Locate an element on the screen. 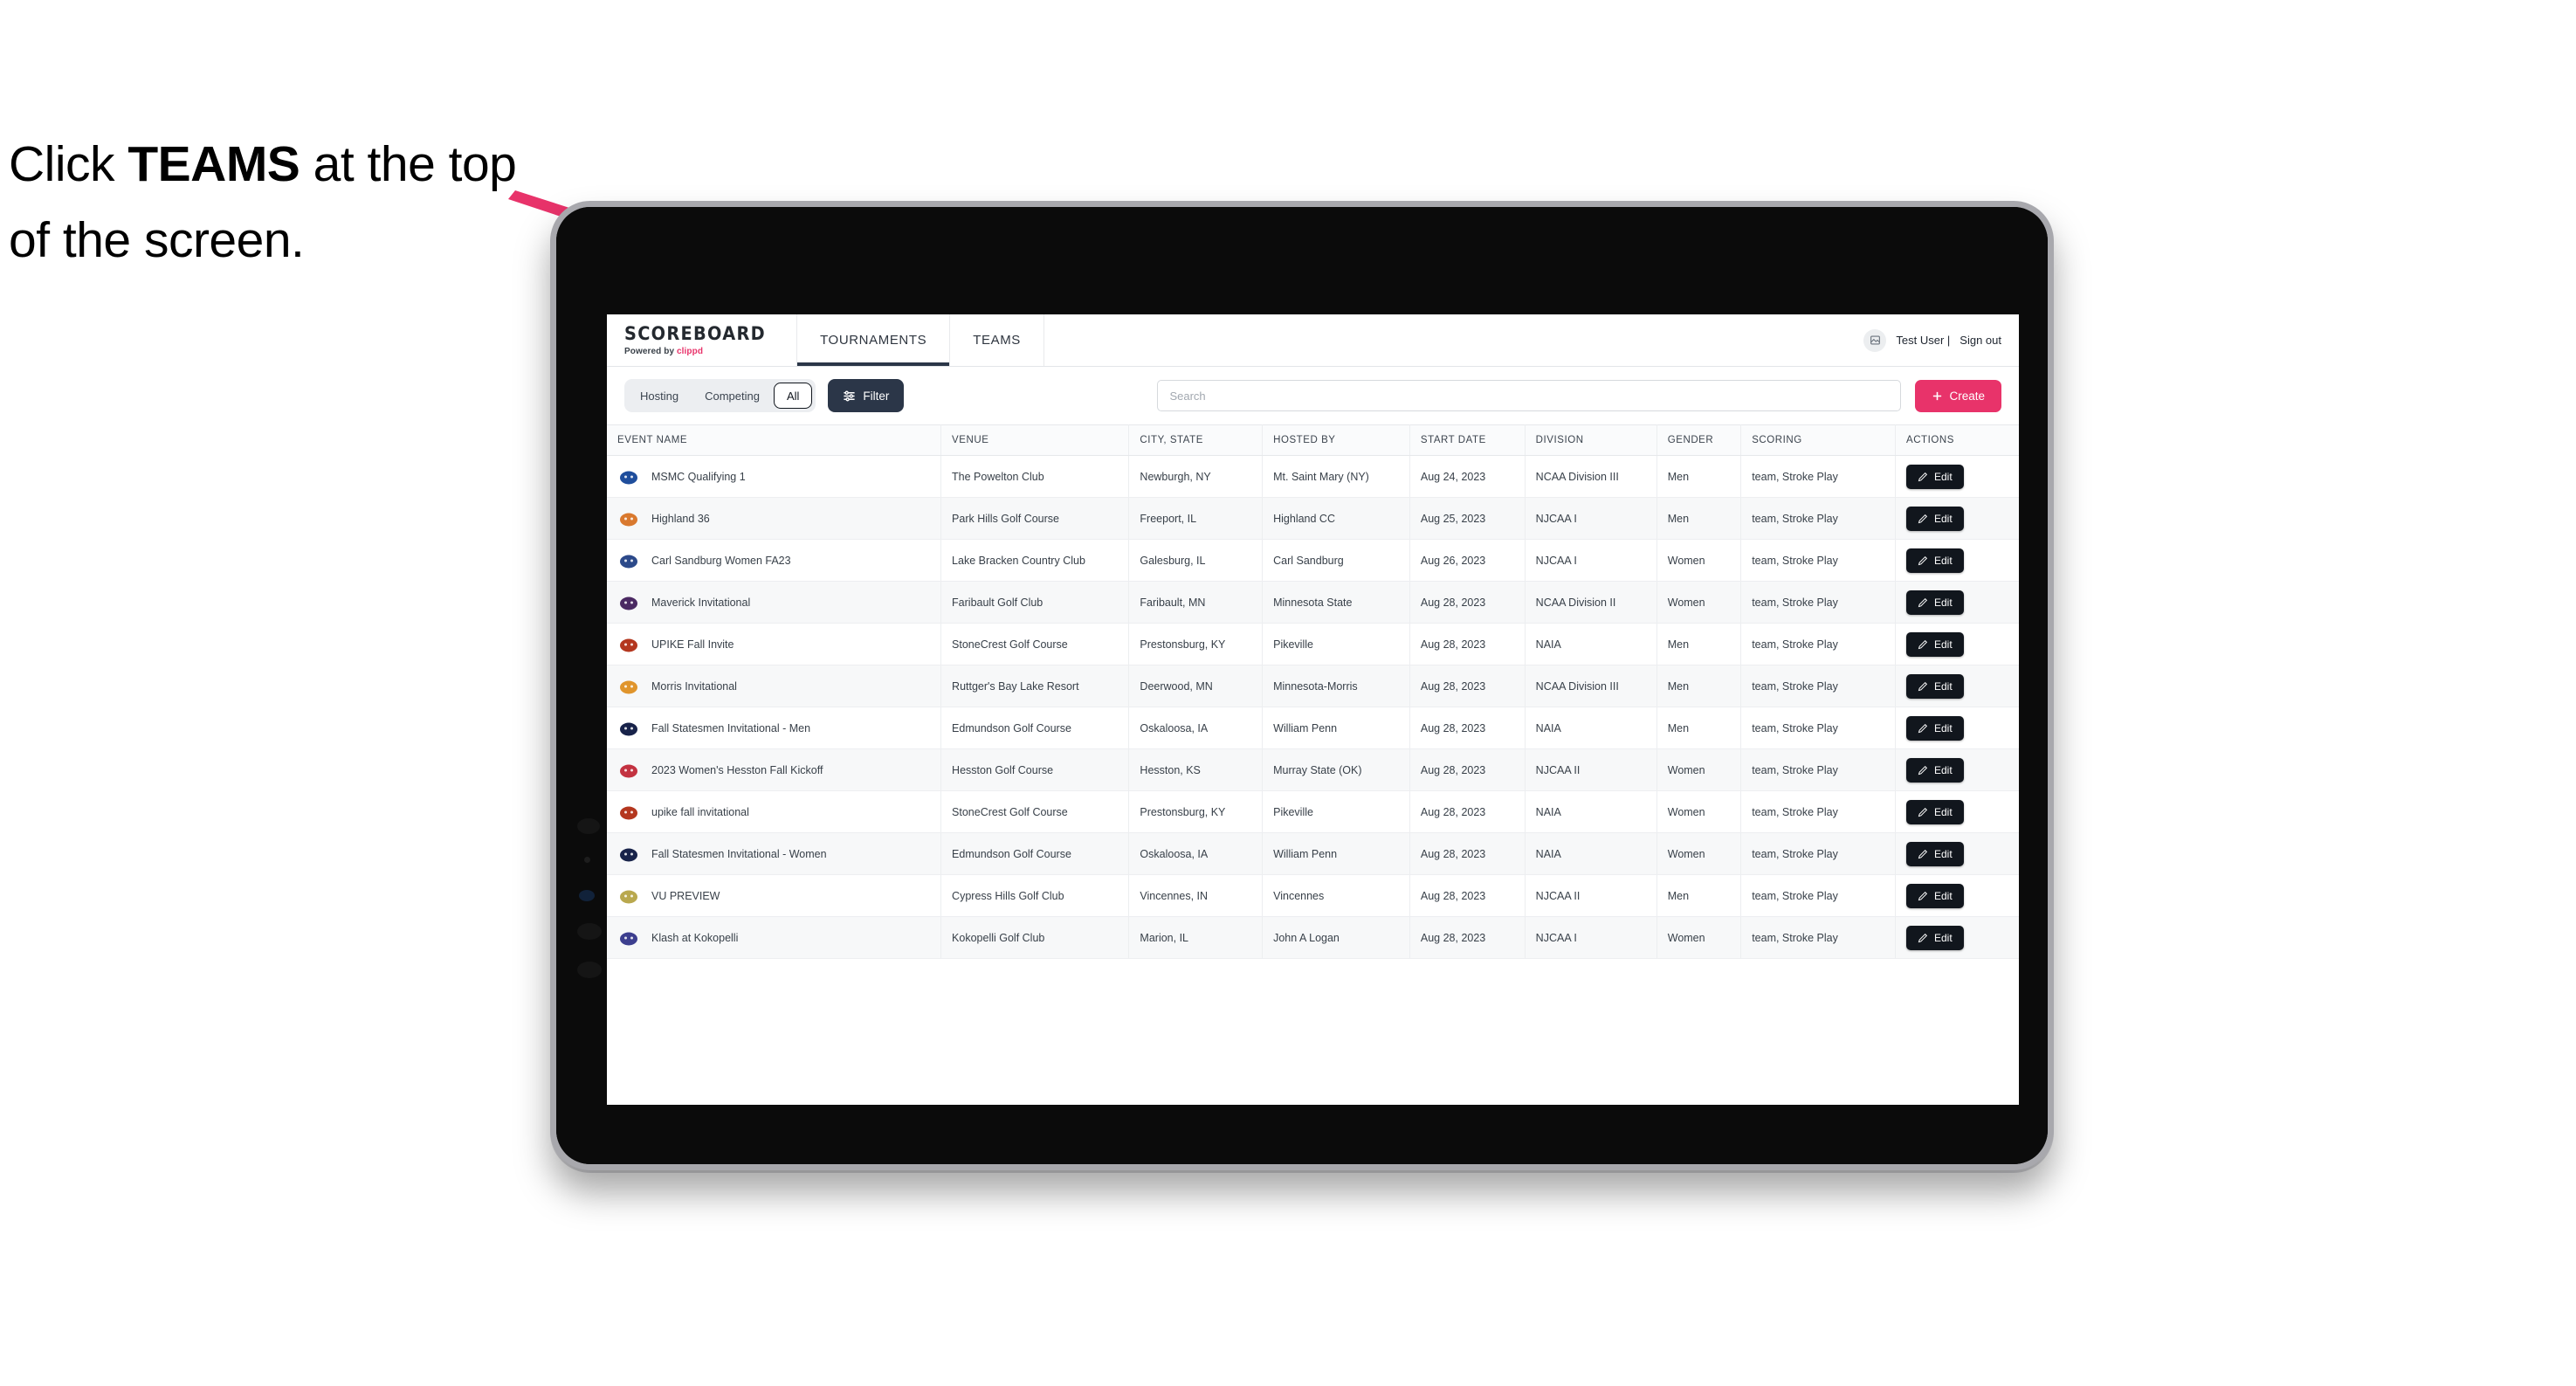 This screenshot has height=1386, width=2576. cell-city-state: Vincennes, IN is located at coordinates (1196, 896).